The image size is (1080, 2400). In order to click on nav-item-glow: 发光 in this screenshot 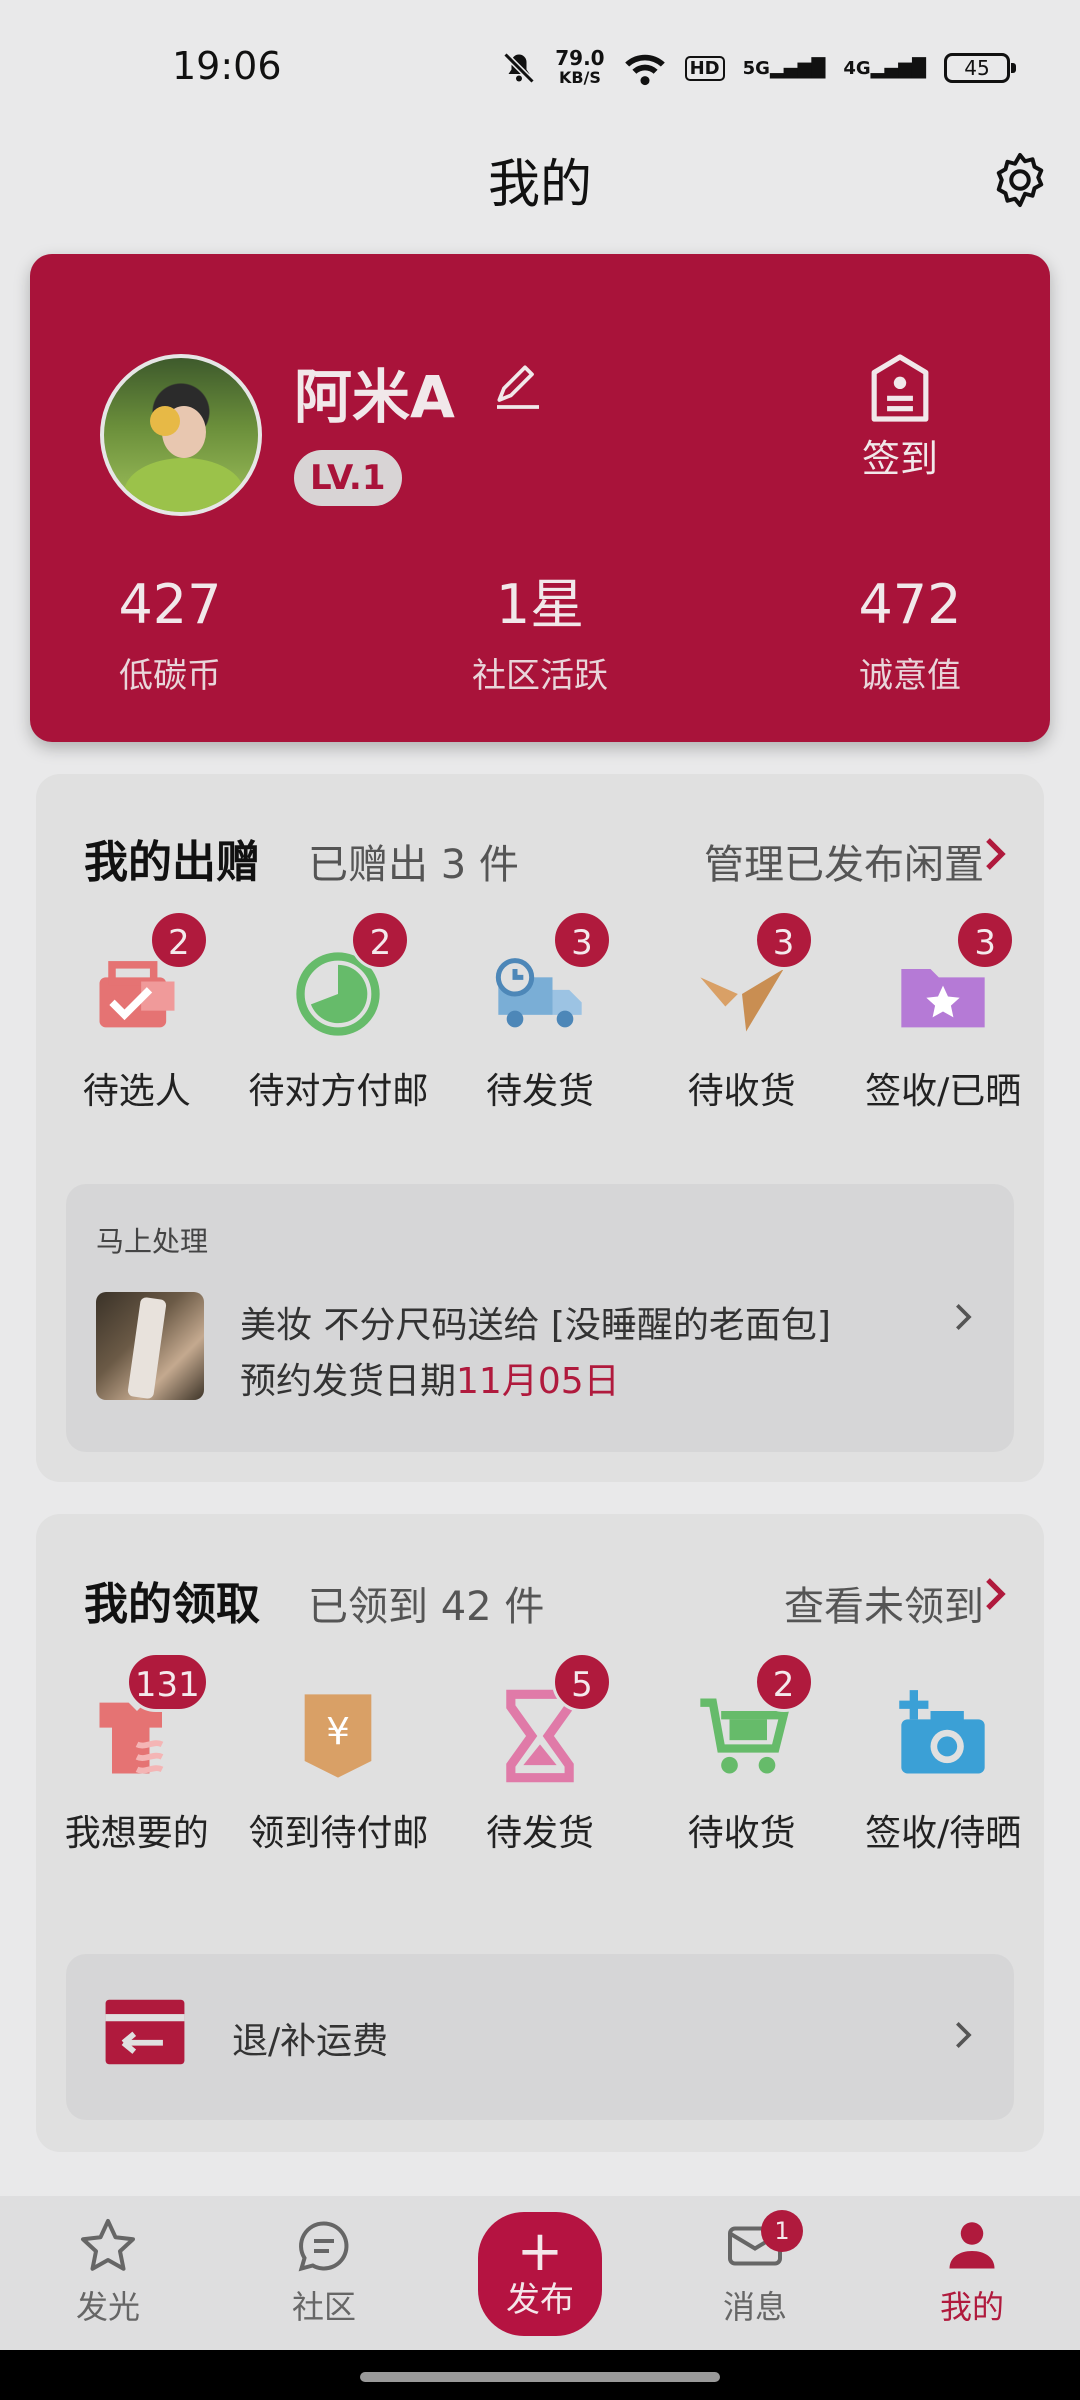, I will do `click(108, 2272)`.